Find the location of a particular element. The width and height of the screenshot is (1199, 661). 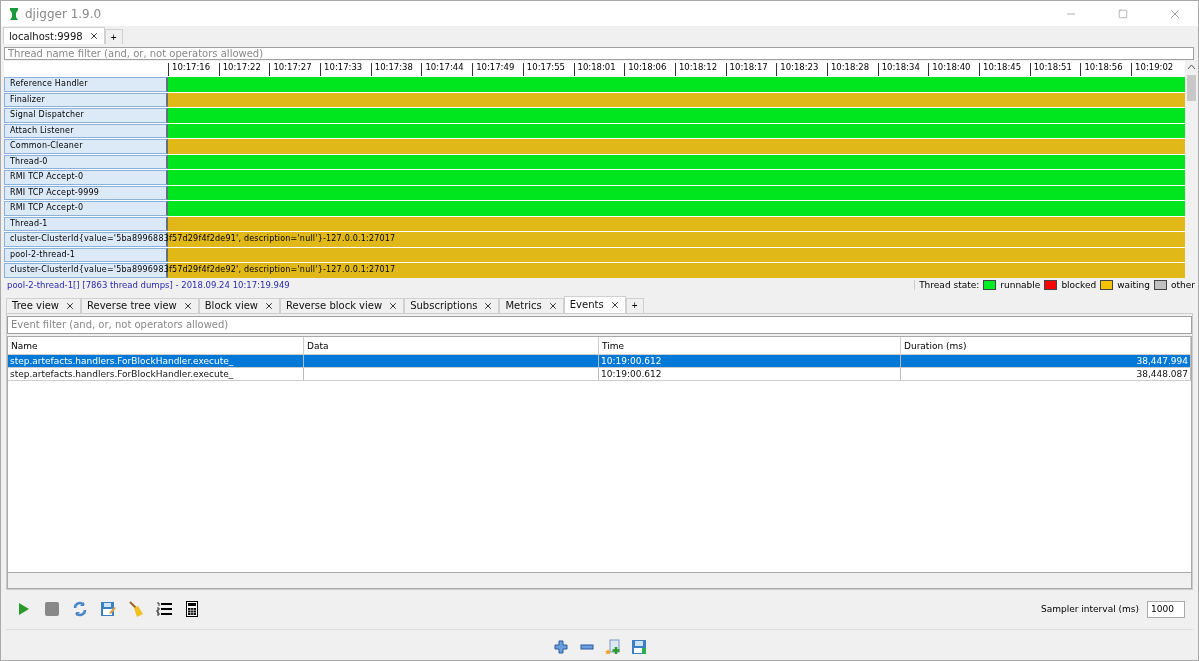

time-tick: 10:17:22 is located at coordinates (244, 69).